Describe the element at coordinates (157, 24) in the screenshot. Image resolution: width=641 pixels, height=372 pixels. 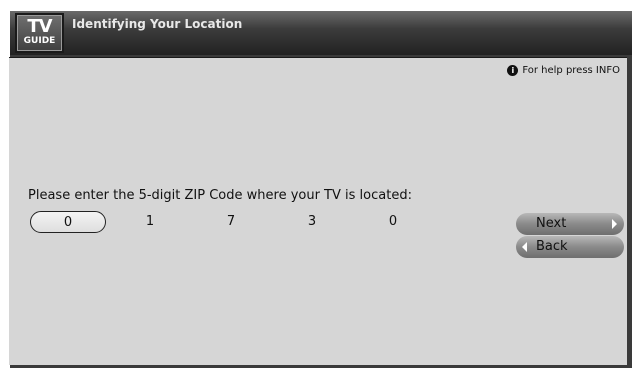
I see `page-title: Identifying Your Location` at that location.